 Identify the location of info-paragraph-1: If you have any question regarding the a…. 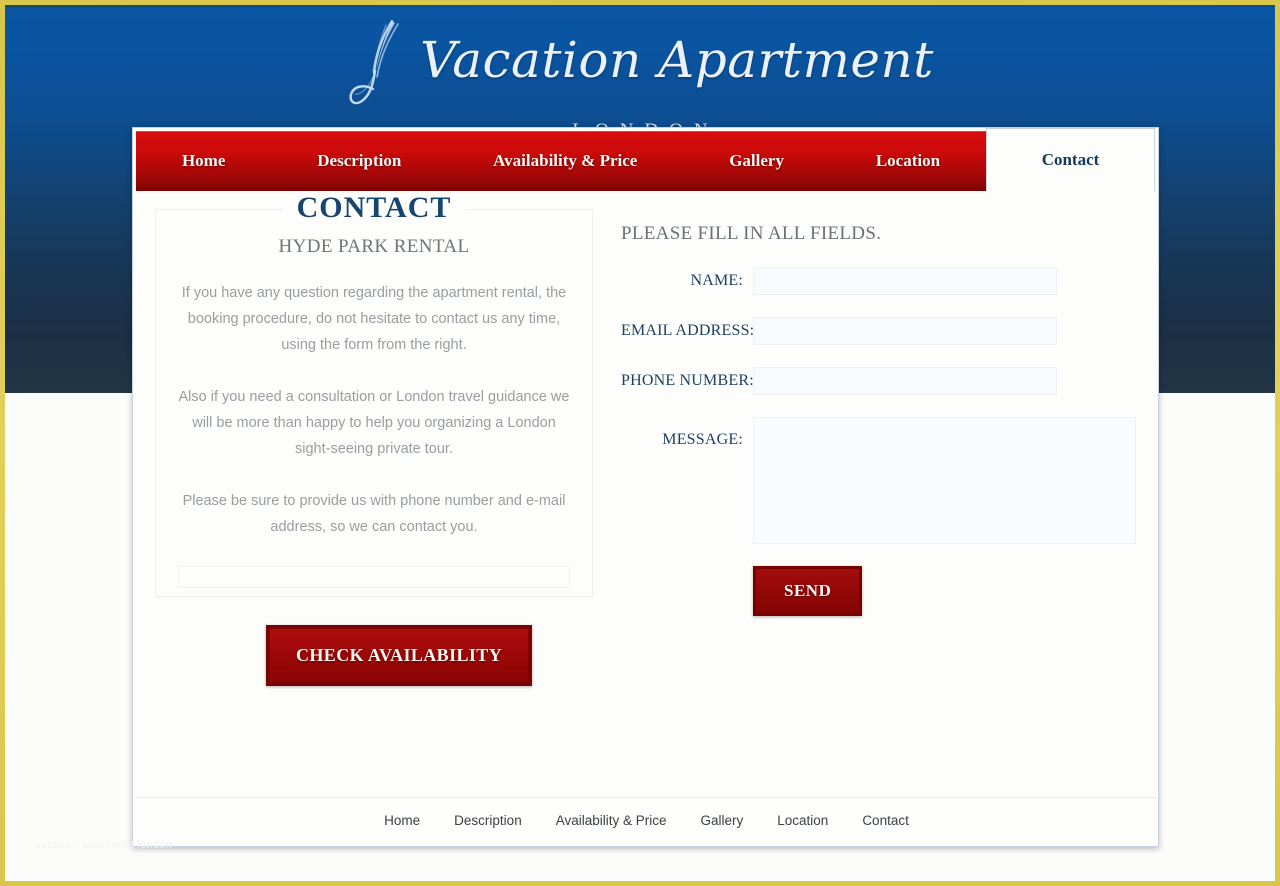
(374, 319).